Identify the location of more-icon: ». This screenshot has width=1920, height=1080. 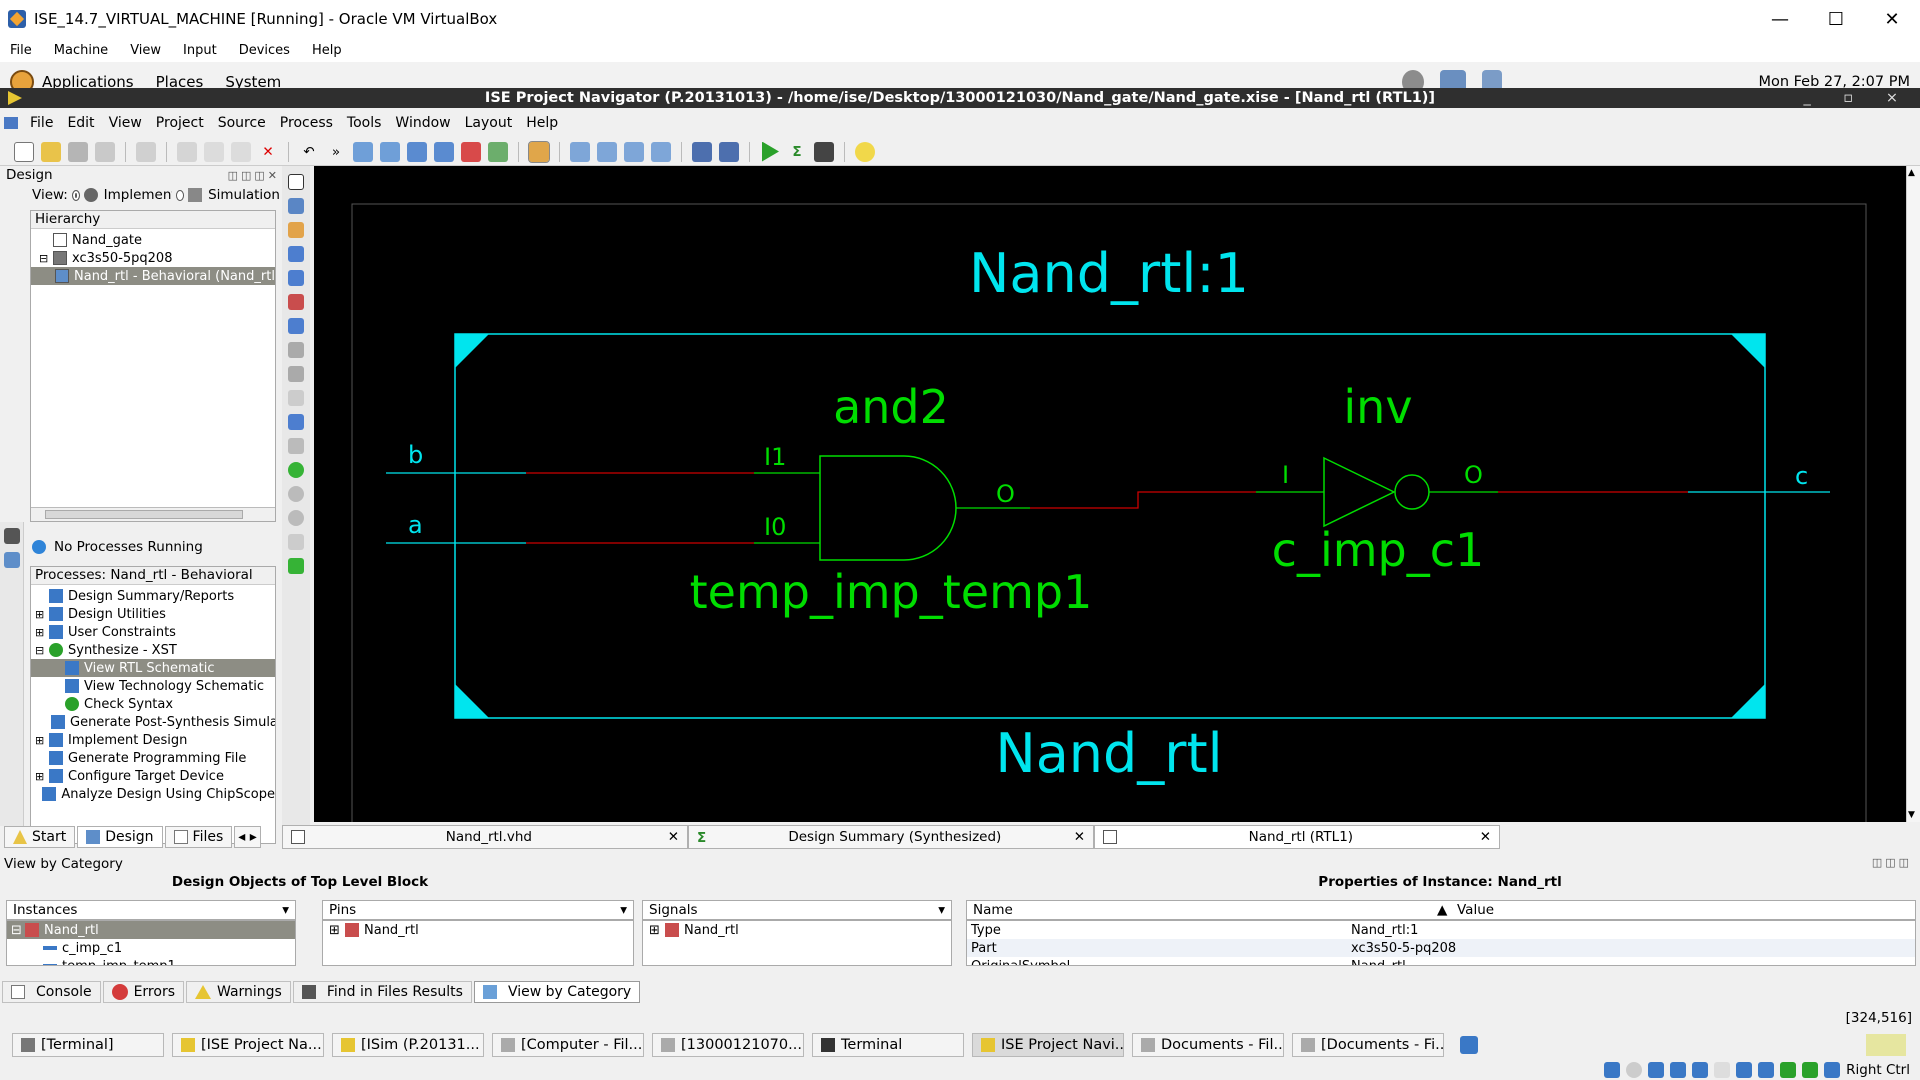
(336, 152).